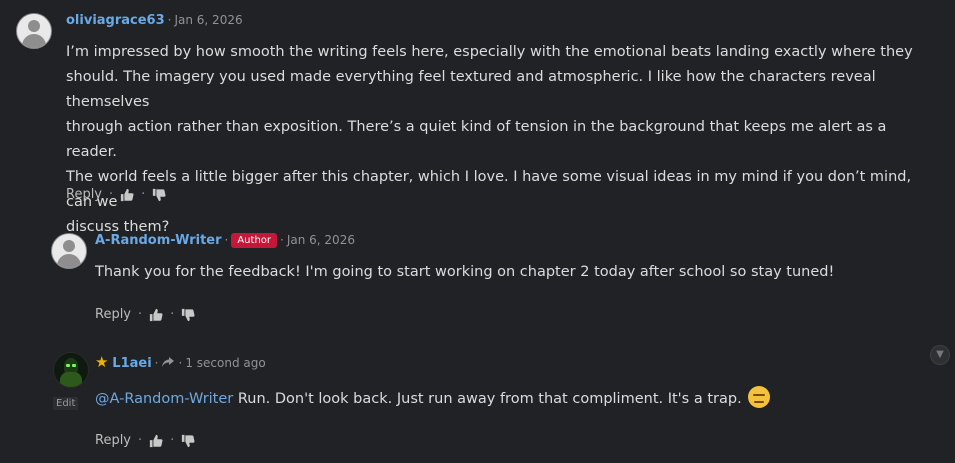 This screenshot has height=463, width=955. Describe the element at coordinates (66, 403) in the screenshot. I see `edit-avatar-button: Edit` at that location.